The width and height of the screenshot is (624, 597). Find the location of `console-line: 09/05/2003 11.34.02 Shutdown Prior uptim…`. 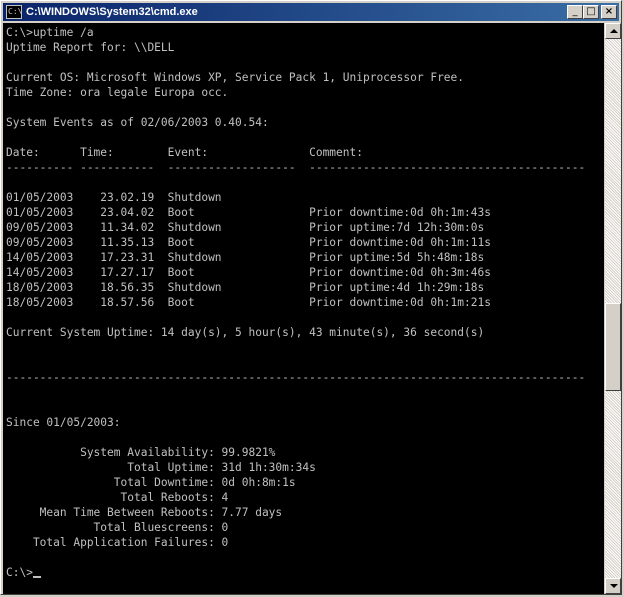

console-line: 09/05/2003 11.34.02 Shutdown Prior uptim… is located at coordinates (245, 227).